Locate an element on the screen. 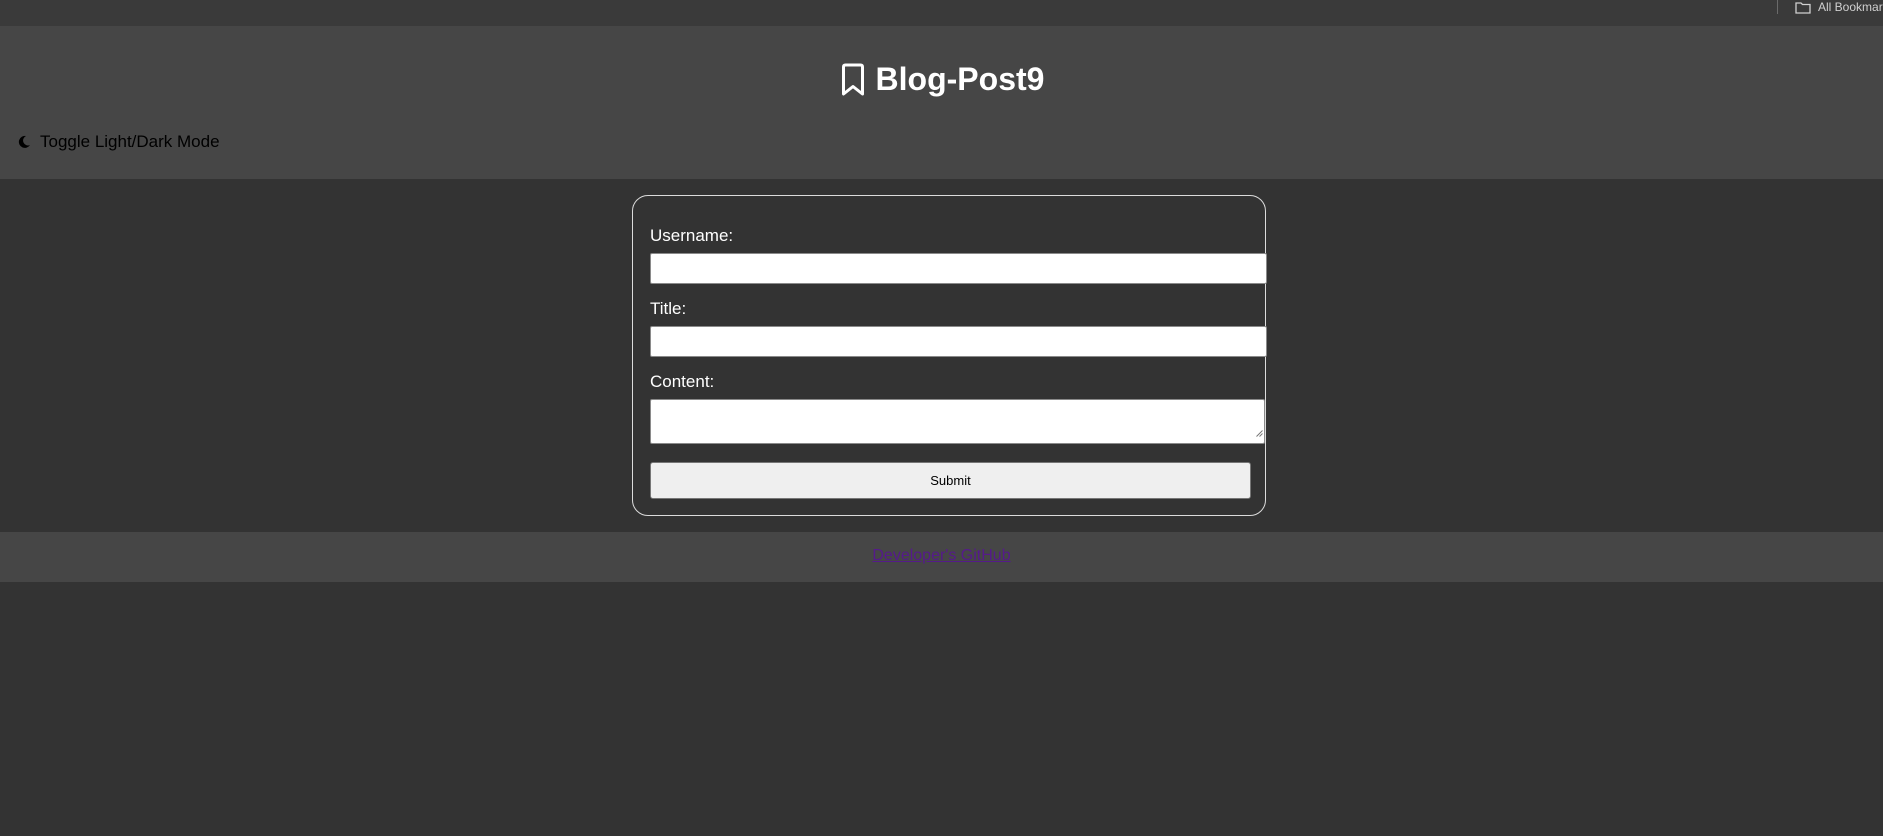 Image resolution: width=1883 pixels, height=836 pixels. bookmarks-divider is located at coordinates (1777, 7).